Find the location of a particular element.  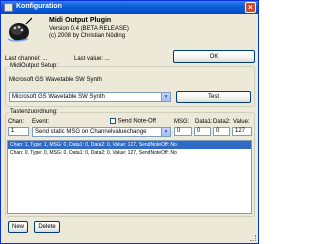

midi-setup-label: MidiOutput Setup: is located at coordinates (34, 66).